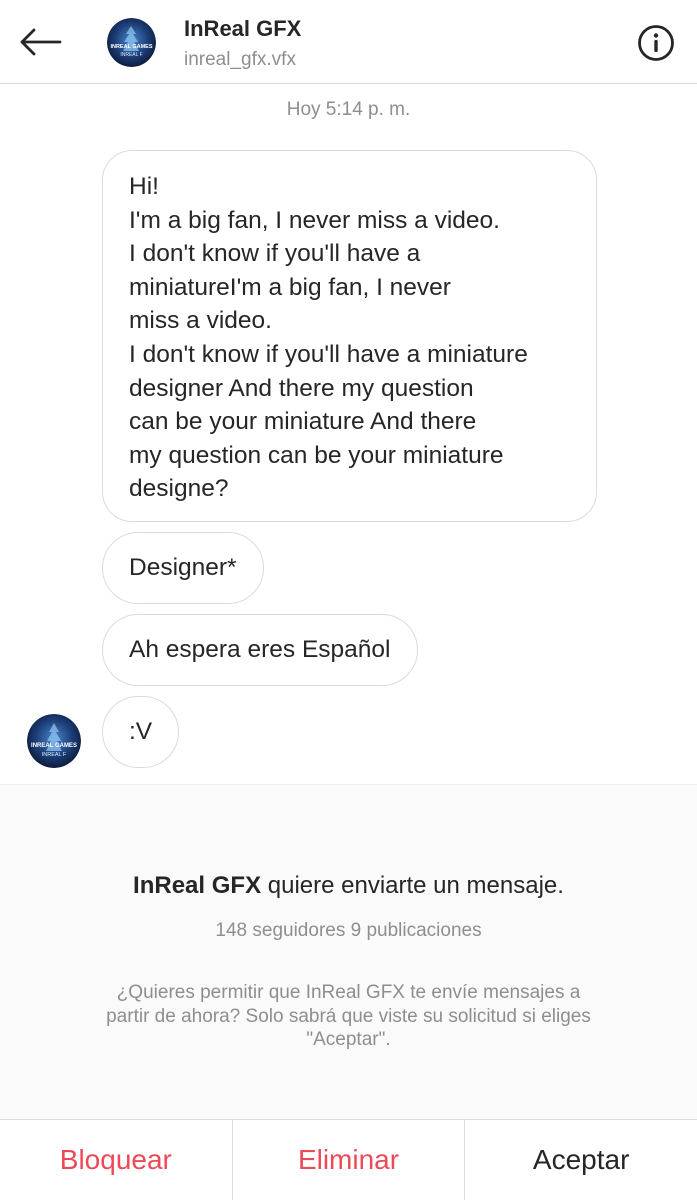 This screenshot has width=697, height=1200. What do you see at coordinates (412, 885) in the screenshot?
I see `request-title-text: quiere enviarte un mensaje.` at bounding box center [412, 885].